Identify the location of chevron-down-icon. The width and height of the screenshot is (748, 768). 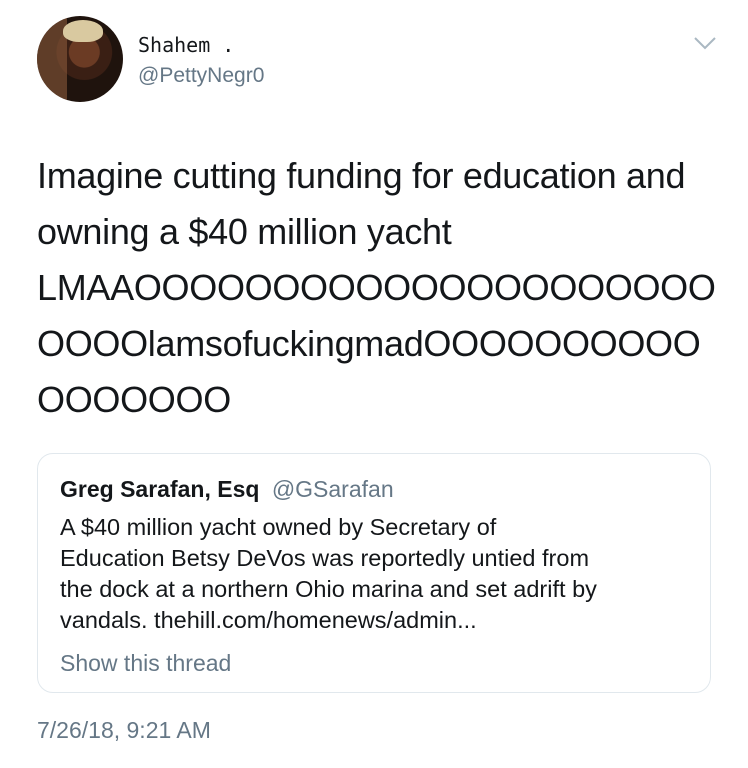
(705, 43).